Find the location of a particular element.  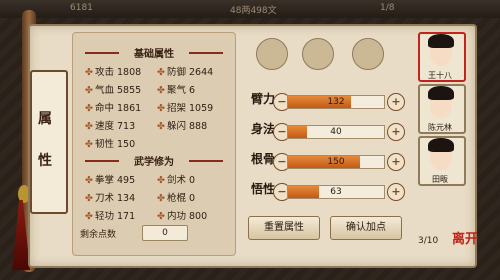

attr-bar: 63 is located at coordinates (336, 192).